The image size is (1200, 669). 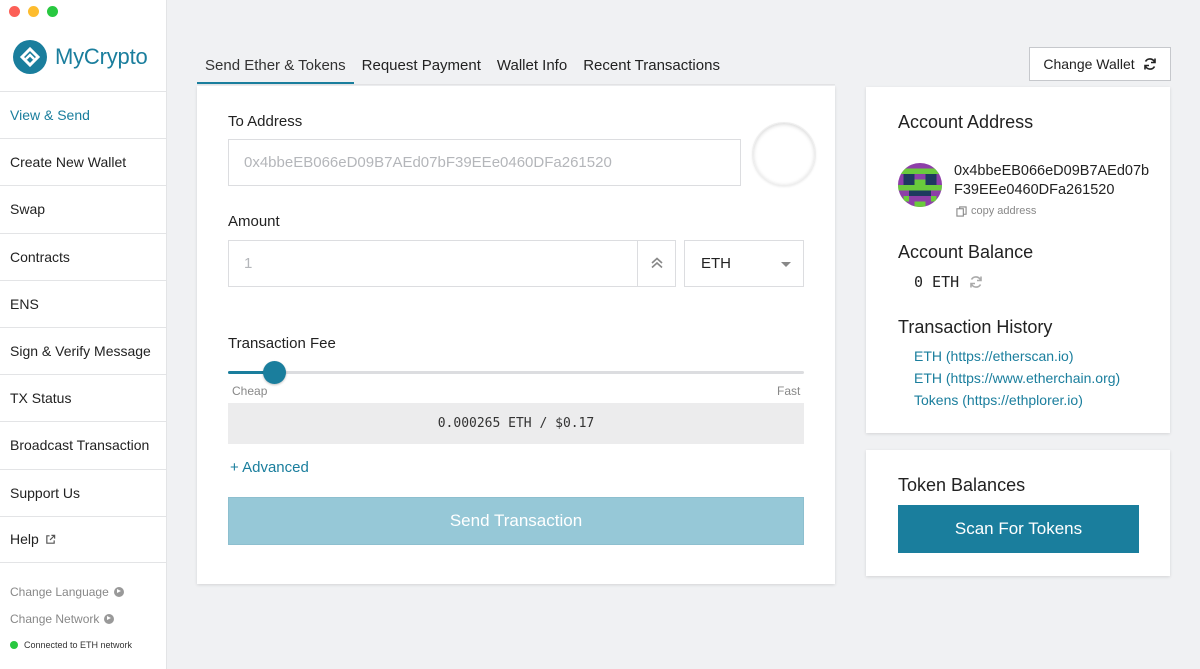 I want to click on tab-divider, so click(x=516, y=84).